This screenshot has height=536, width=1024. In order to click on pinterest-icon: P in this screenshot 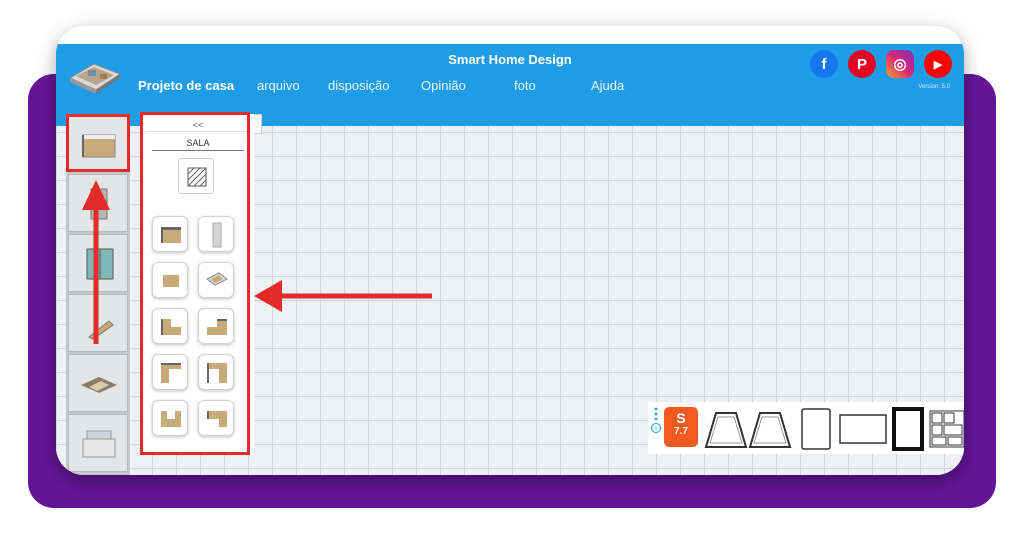, I will do `click(862, 64)`.